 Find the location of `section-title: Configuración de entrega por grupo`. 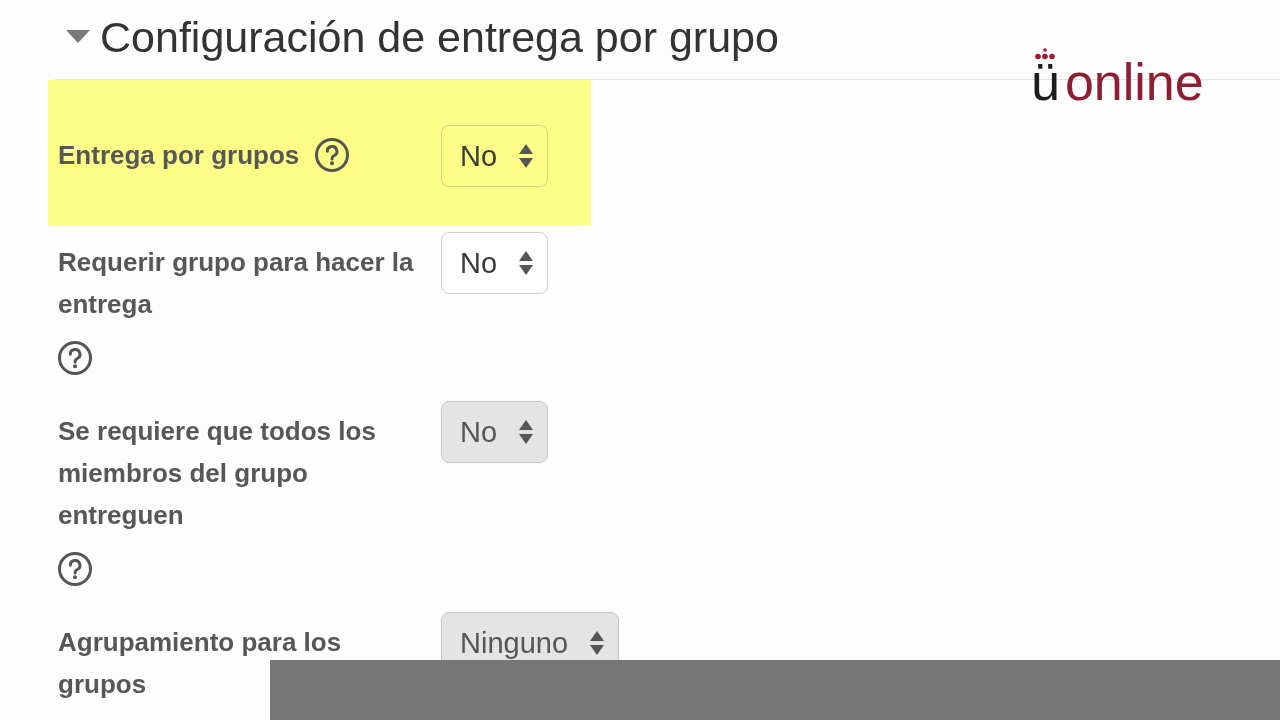

section-title: Configuración de entrega por grupo is located at coordinates (439, 36).